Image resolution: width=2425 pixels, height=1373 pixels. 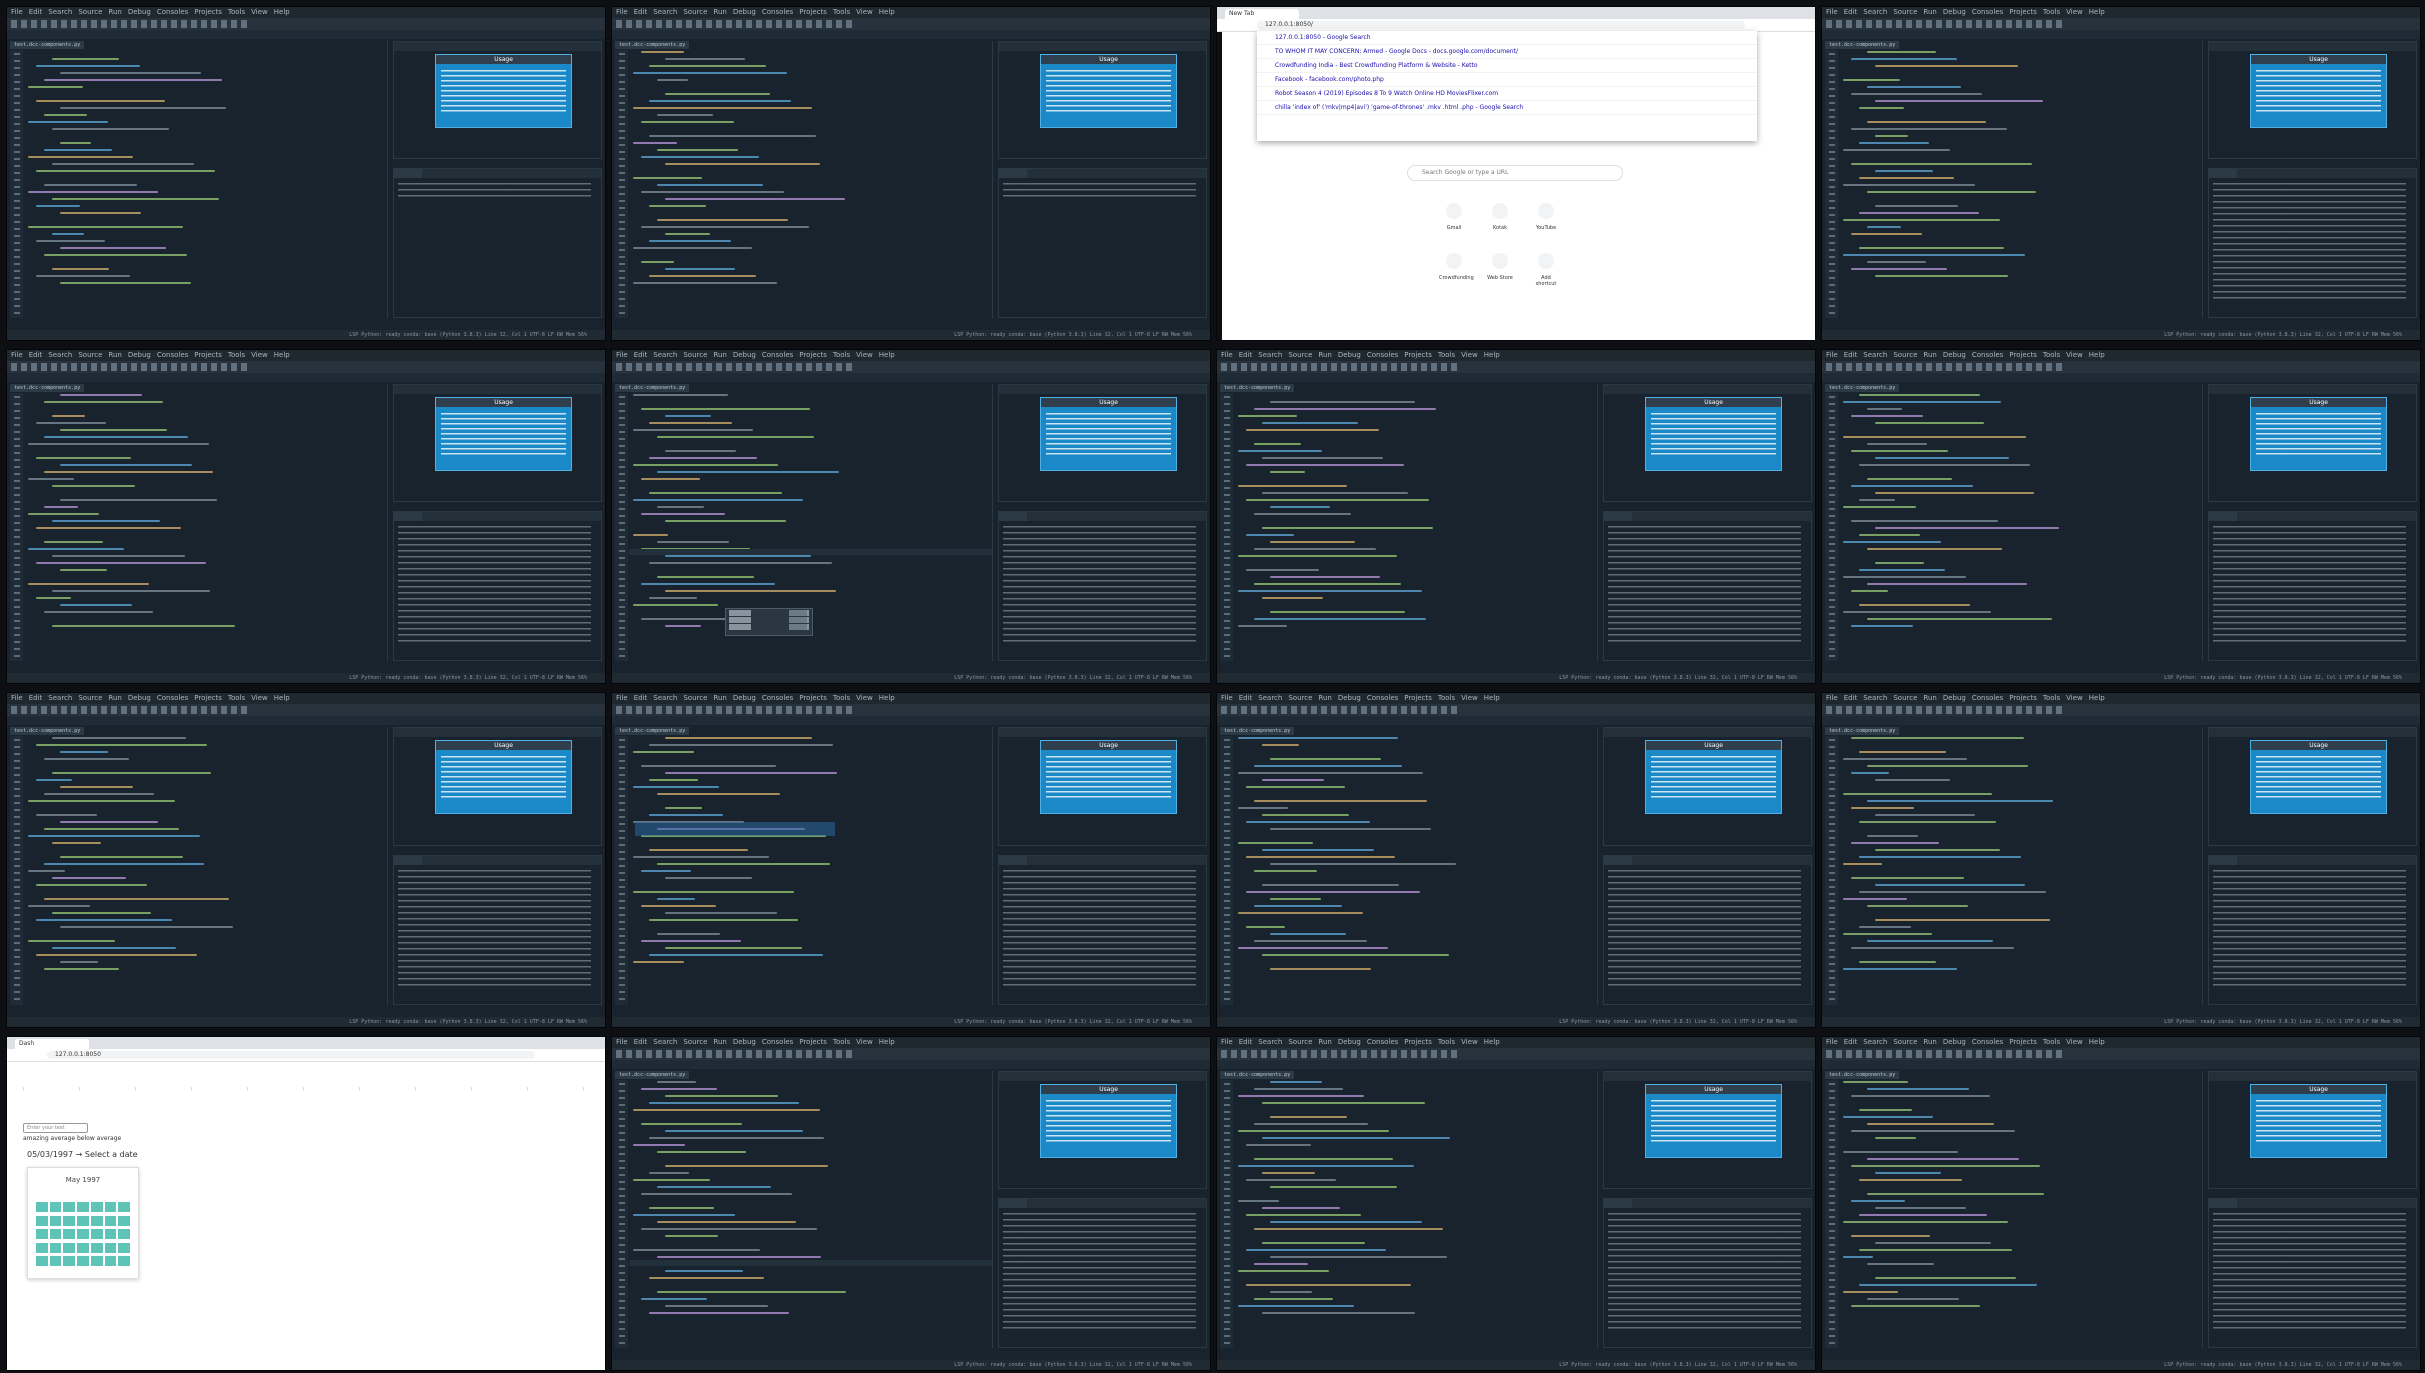 What do you see at coordinates (72, 1138) in the screenshot?
I see `checklist: amazing average below average` at bounding box center [72, 1138].